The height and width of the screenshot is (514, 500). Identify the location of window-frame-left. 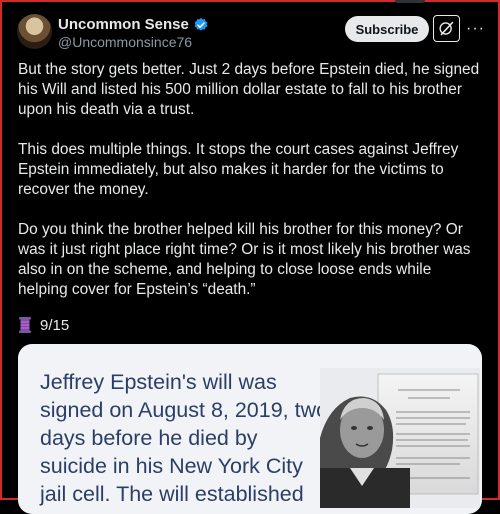
(1, 250).